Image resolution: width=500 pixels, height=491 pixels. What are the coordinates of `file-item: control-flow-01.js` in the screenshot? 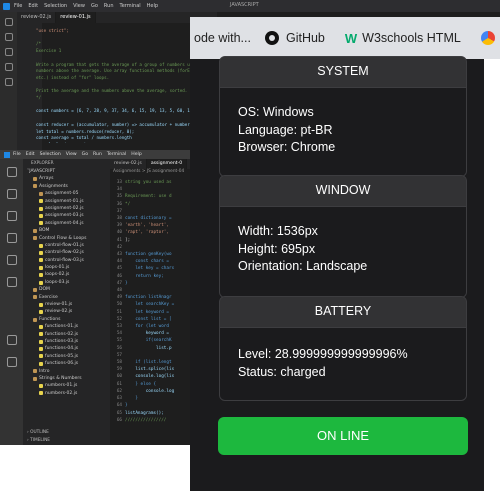 It's located at (66, 245).